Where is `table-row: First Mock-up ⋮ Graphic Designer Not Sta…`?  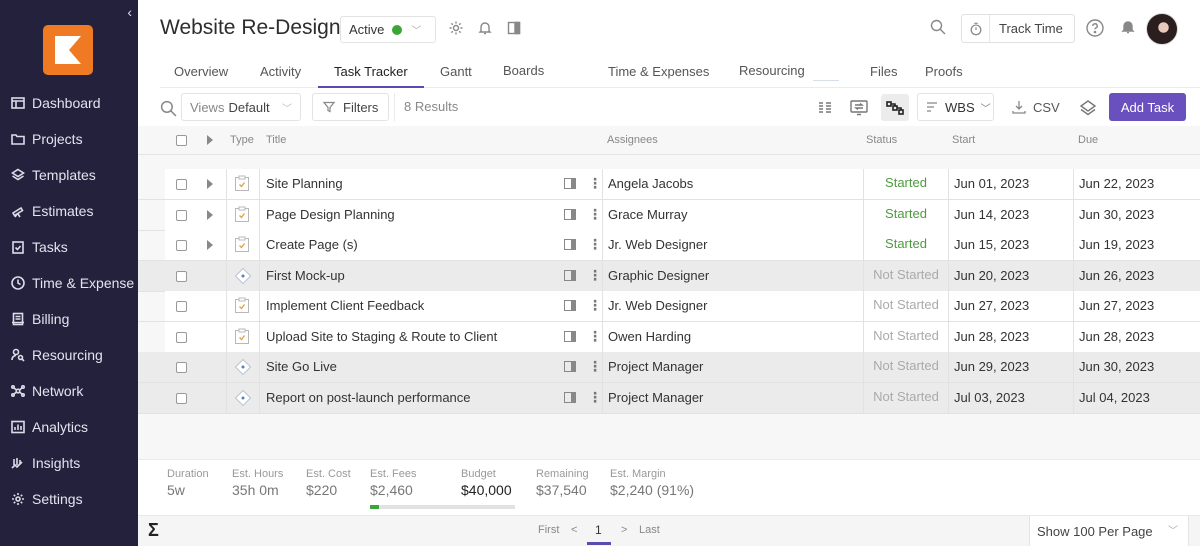 table-row: First Mock-up ⋮ Graphic Designer Not Sta… is located at coordinates (669, 276).